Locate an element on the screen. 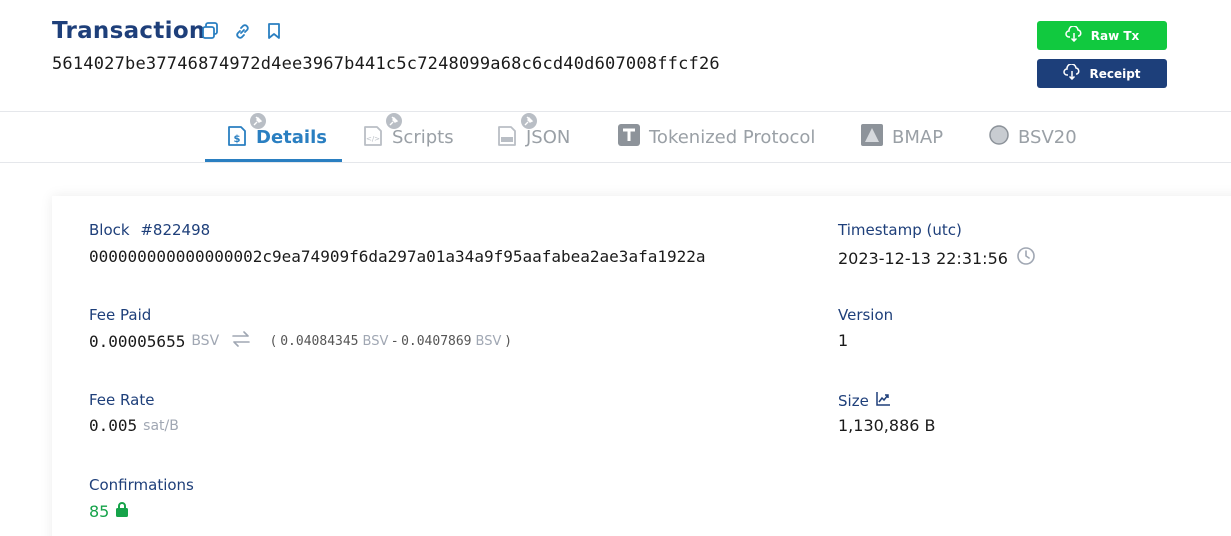 This screenshot has width=1231, height=536. confirmations-row: 85 is located at coordinates (109, 511).